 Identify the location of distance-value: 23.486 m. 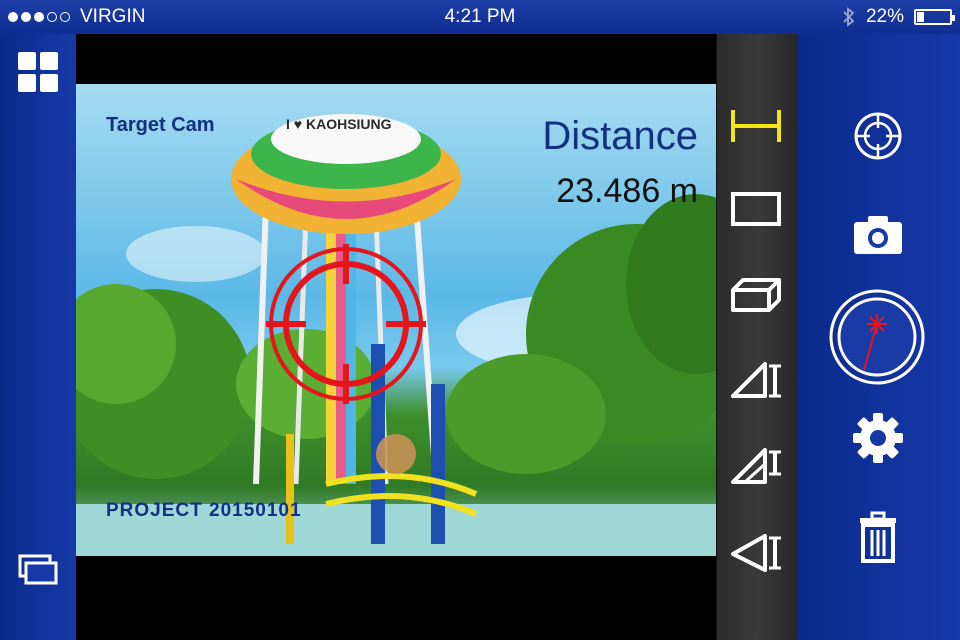
(627, 191).